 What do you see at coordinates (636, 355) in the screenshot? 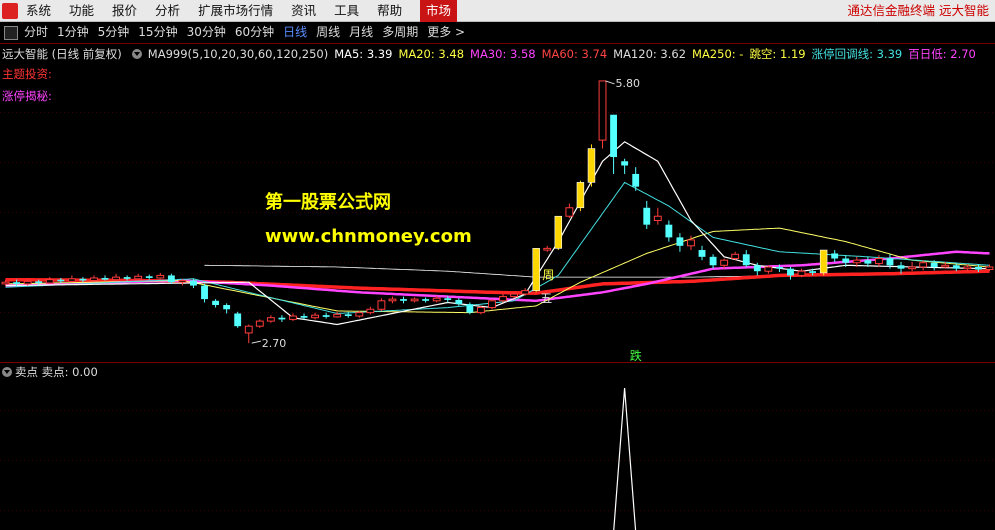
I see `fall-marker: 跌` at bounding box center [636, 355].